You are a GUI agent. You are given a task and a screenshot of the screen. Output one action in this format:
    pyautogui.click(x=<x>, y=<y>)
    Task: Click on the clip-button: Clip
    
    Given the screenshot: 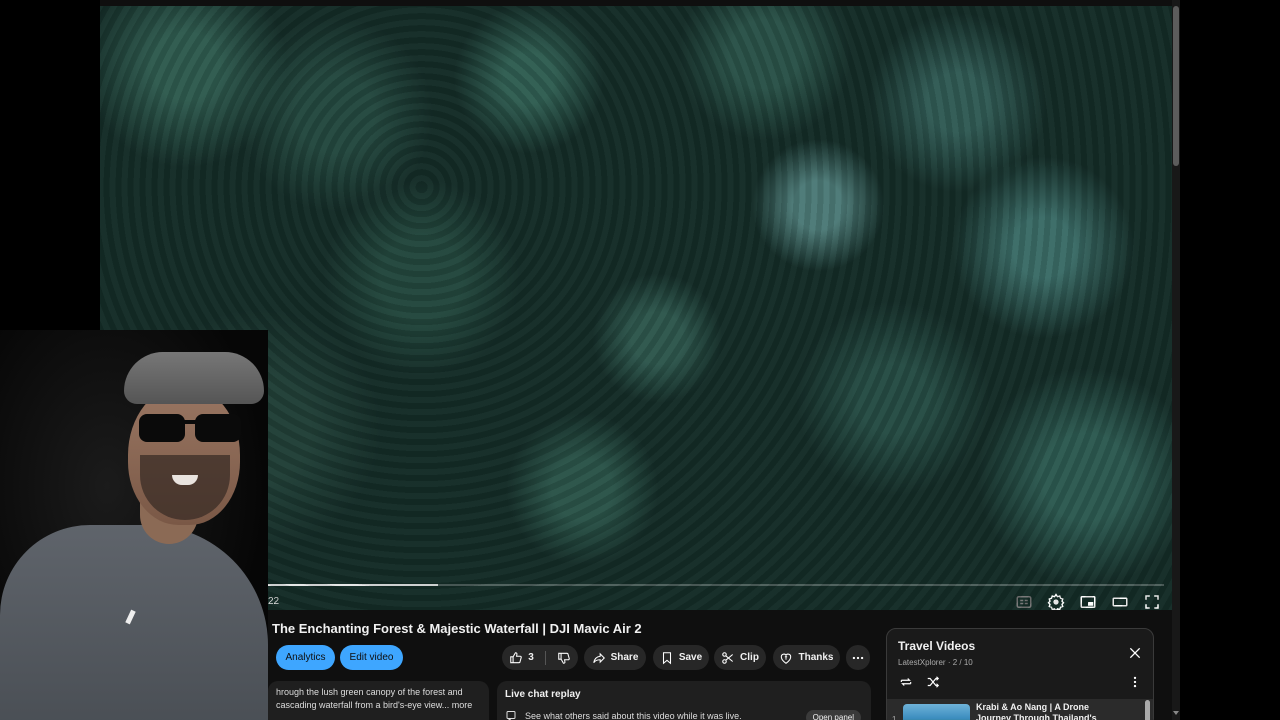 What is the action you would take?
    pyautogui.click(x=740, y=657)
    